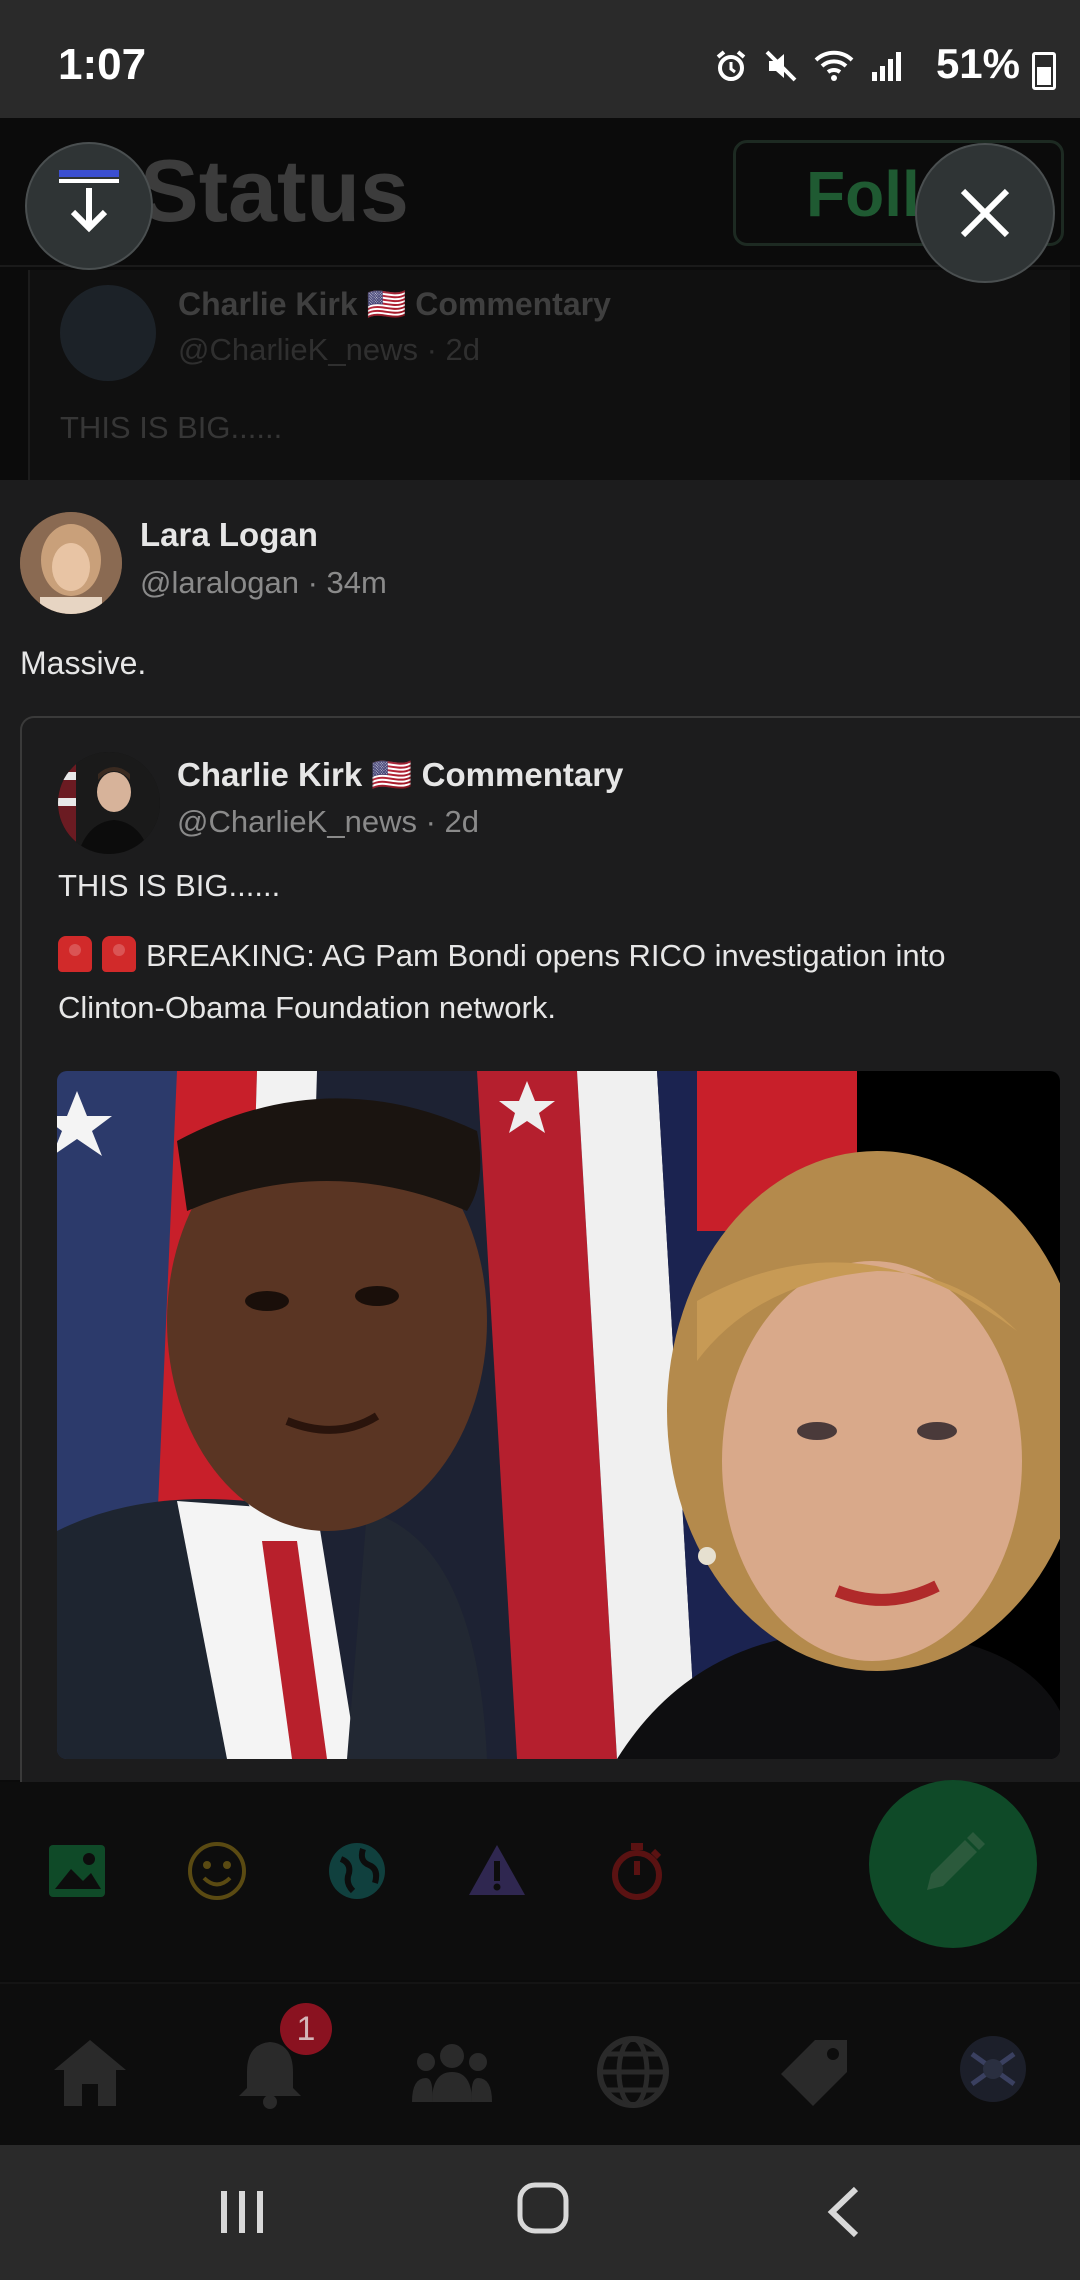  What do you see at coordinates (306, 2029) in the screenshot?
I see `notification-badge: 1` at bounding box center [306, 2029].